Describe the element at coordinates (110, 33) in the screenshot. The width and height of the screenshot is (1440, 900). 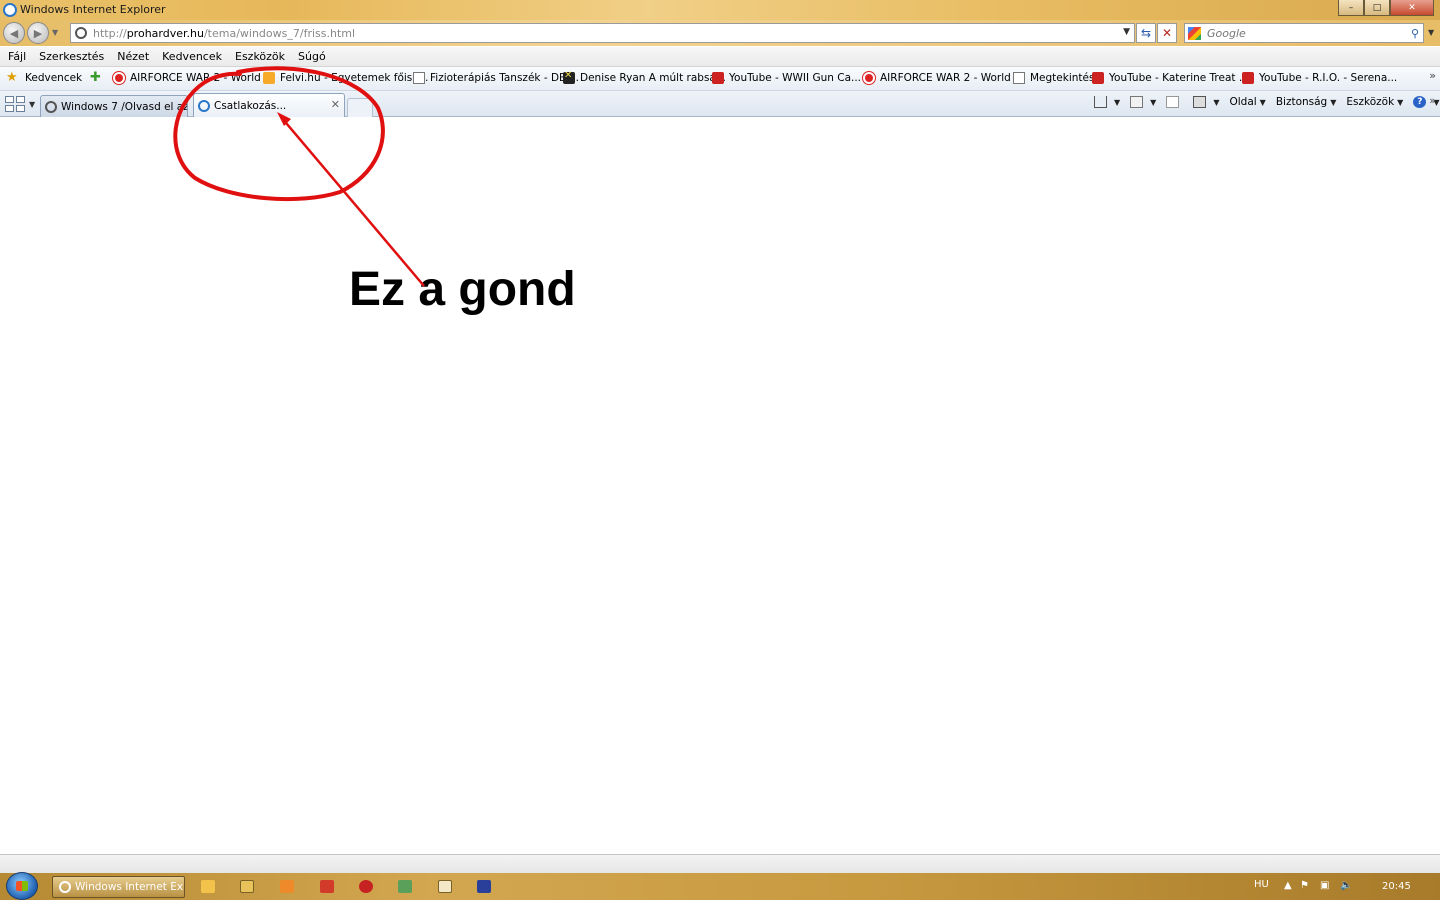
I see `url-prefix: http://` at that location.